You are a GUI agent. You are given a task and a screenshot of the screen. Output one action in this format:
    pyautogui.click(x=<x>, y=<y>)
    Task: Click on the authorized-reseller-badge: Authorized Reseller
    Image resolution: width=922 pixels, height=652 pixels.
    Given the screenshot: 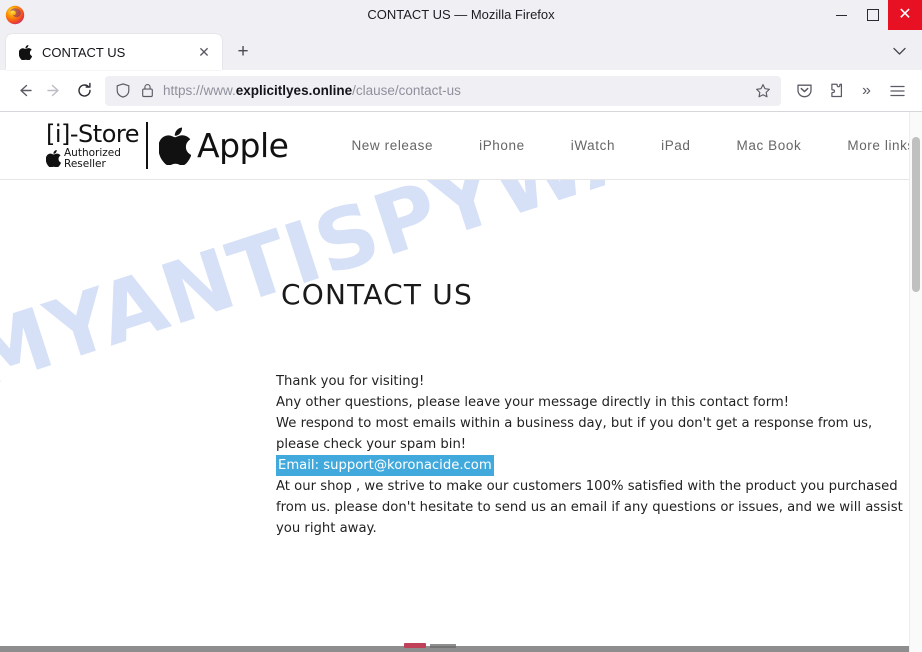 What is the action you would take?
    pyautogui.click(x=83, y=158)
    